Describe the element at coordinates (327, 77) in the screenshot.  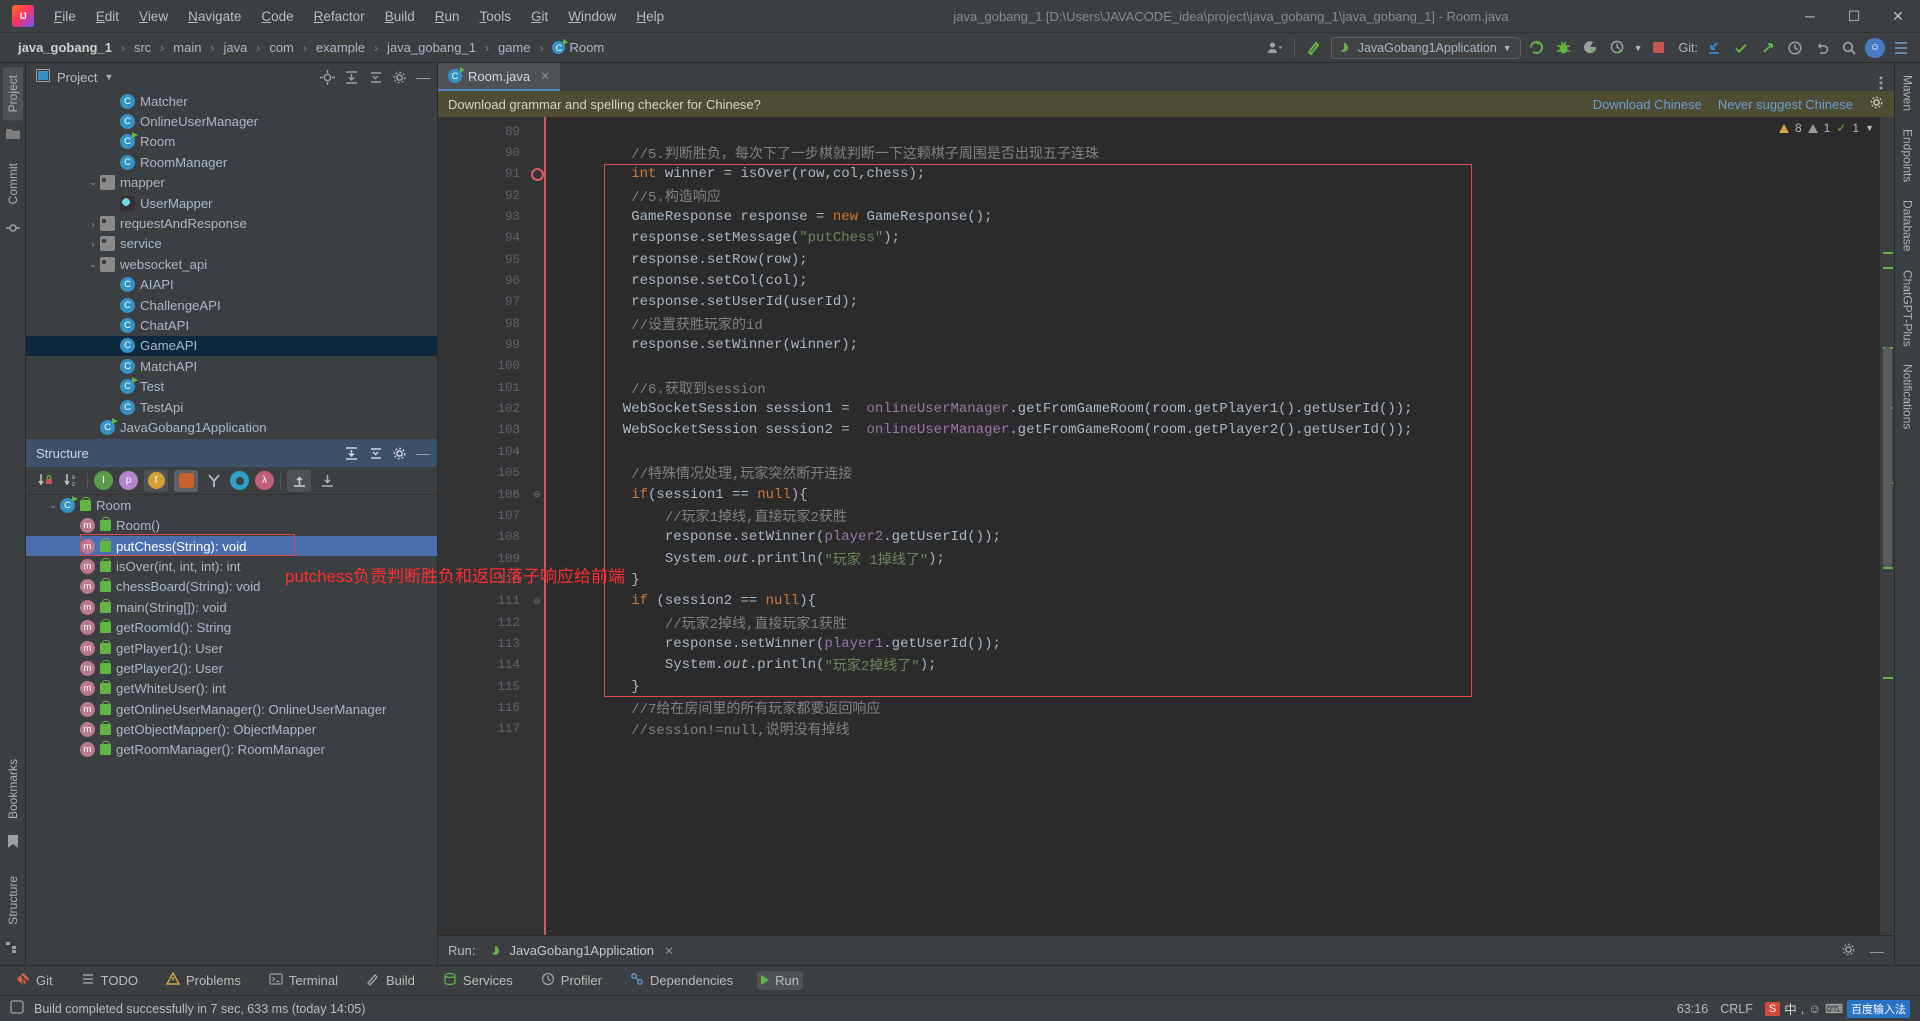
I see `locate-file-icon` at that location.